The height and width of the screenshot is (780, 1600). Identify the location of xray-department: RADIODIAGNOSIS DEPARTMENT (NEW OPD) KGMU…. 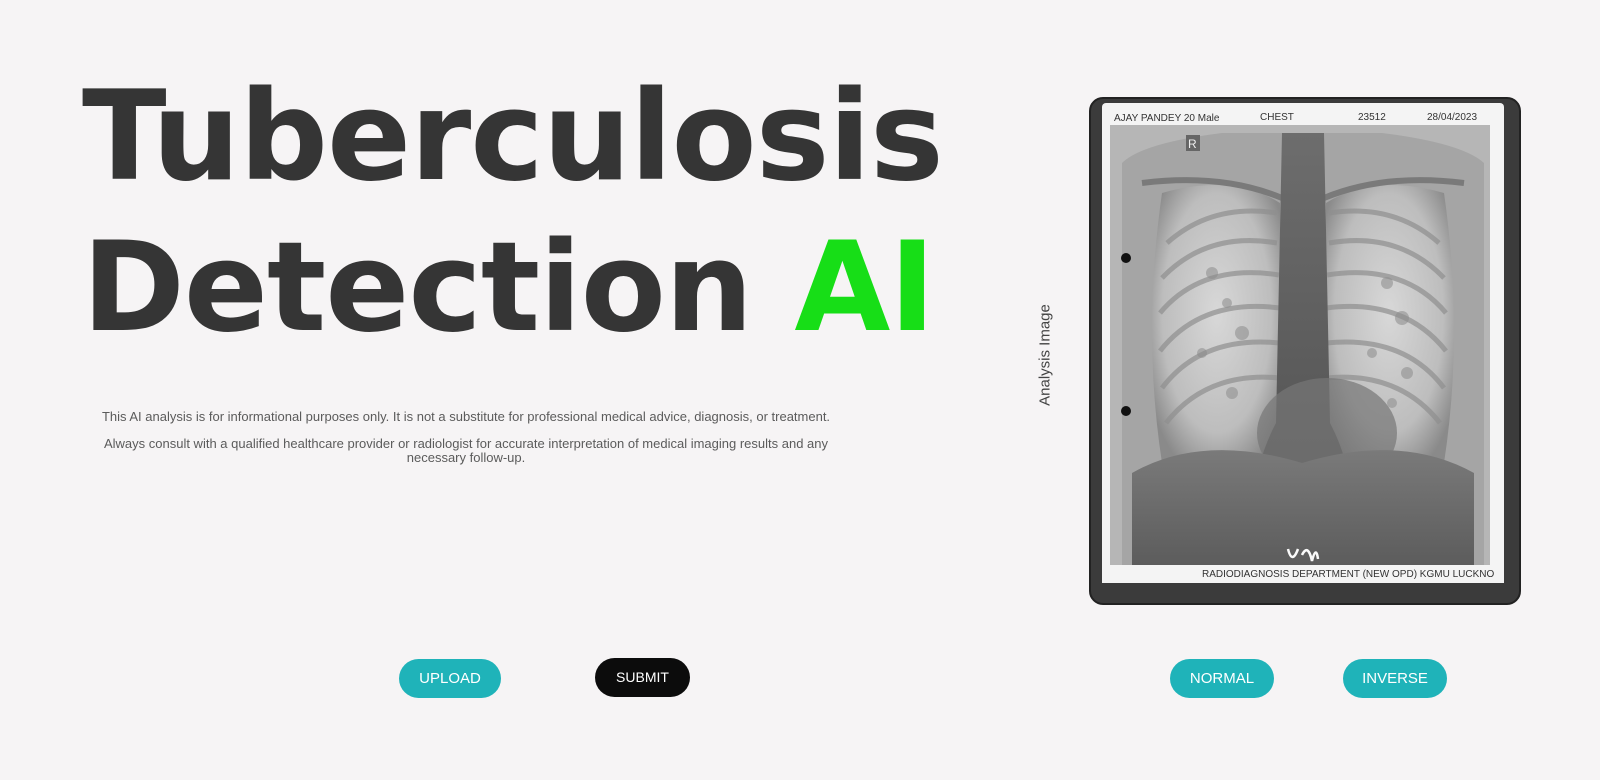
(1348, 574).